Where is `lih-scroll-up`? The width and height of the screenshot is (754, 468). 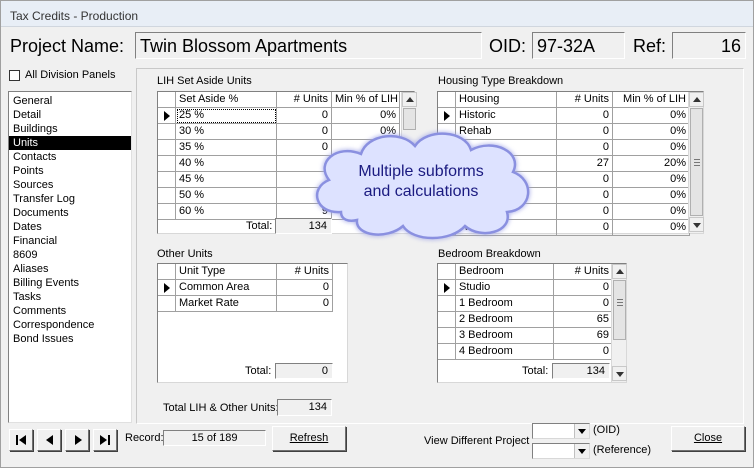 lih-scroll-up is located at coordinates (409, 99).